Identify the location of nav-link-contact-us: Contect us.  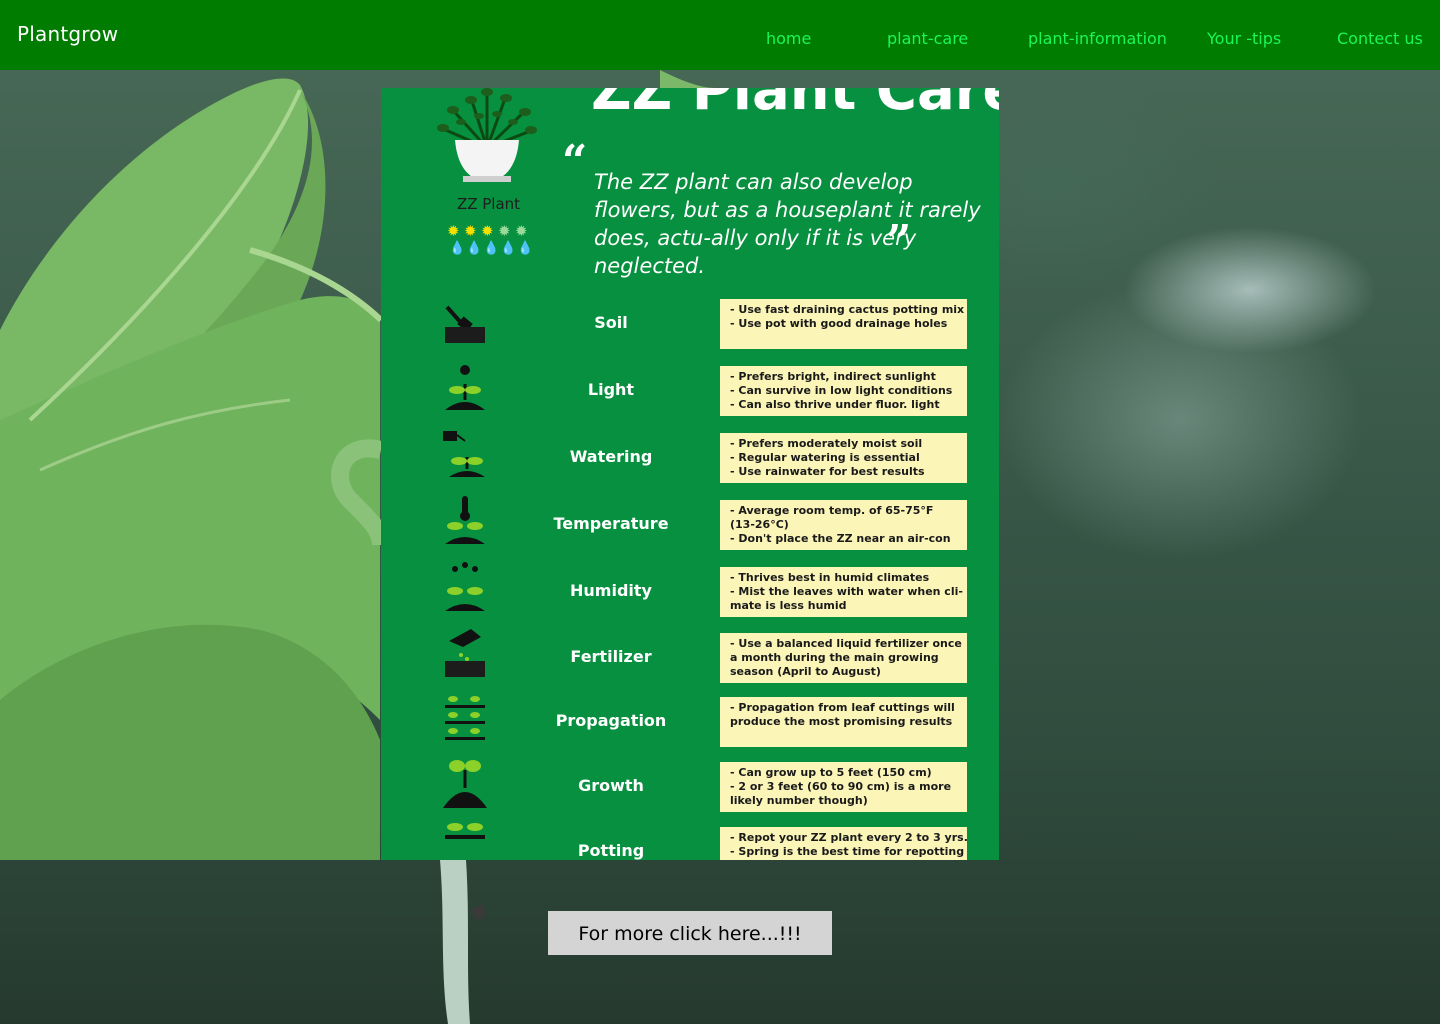
(1380, 38).